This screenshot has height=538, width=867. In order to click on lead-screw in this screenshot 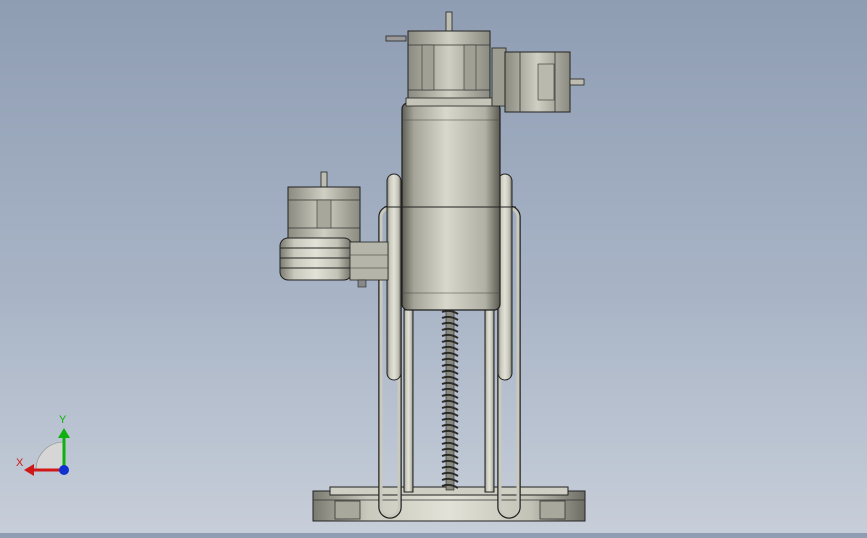, I will do `click(450, 399)`.